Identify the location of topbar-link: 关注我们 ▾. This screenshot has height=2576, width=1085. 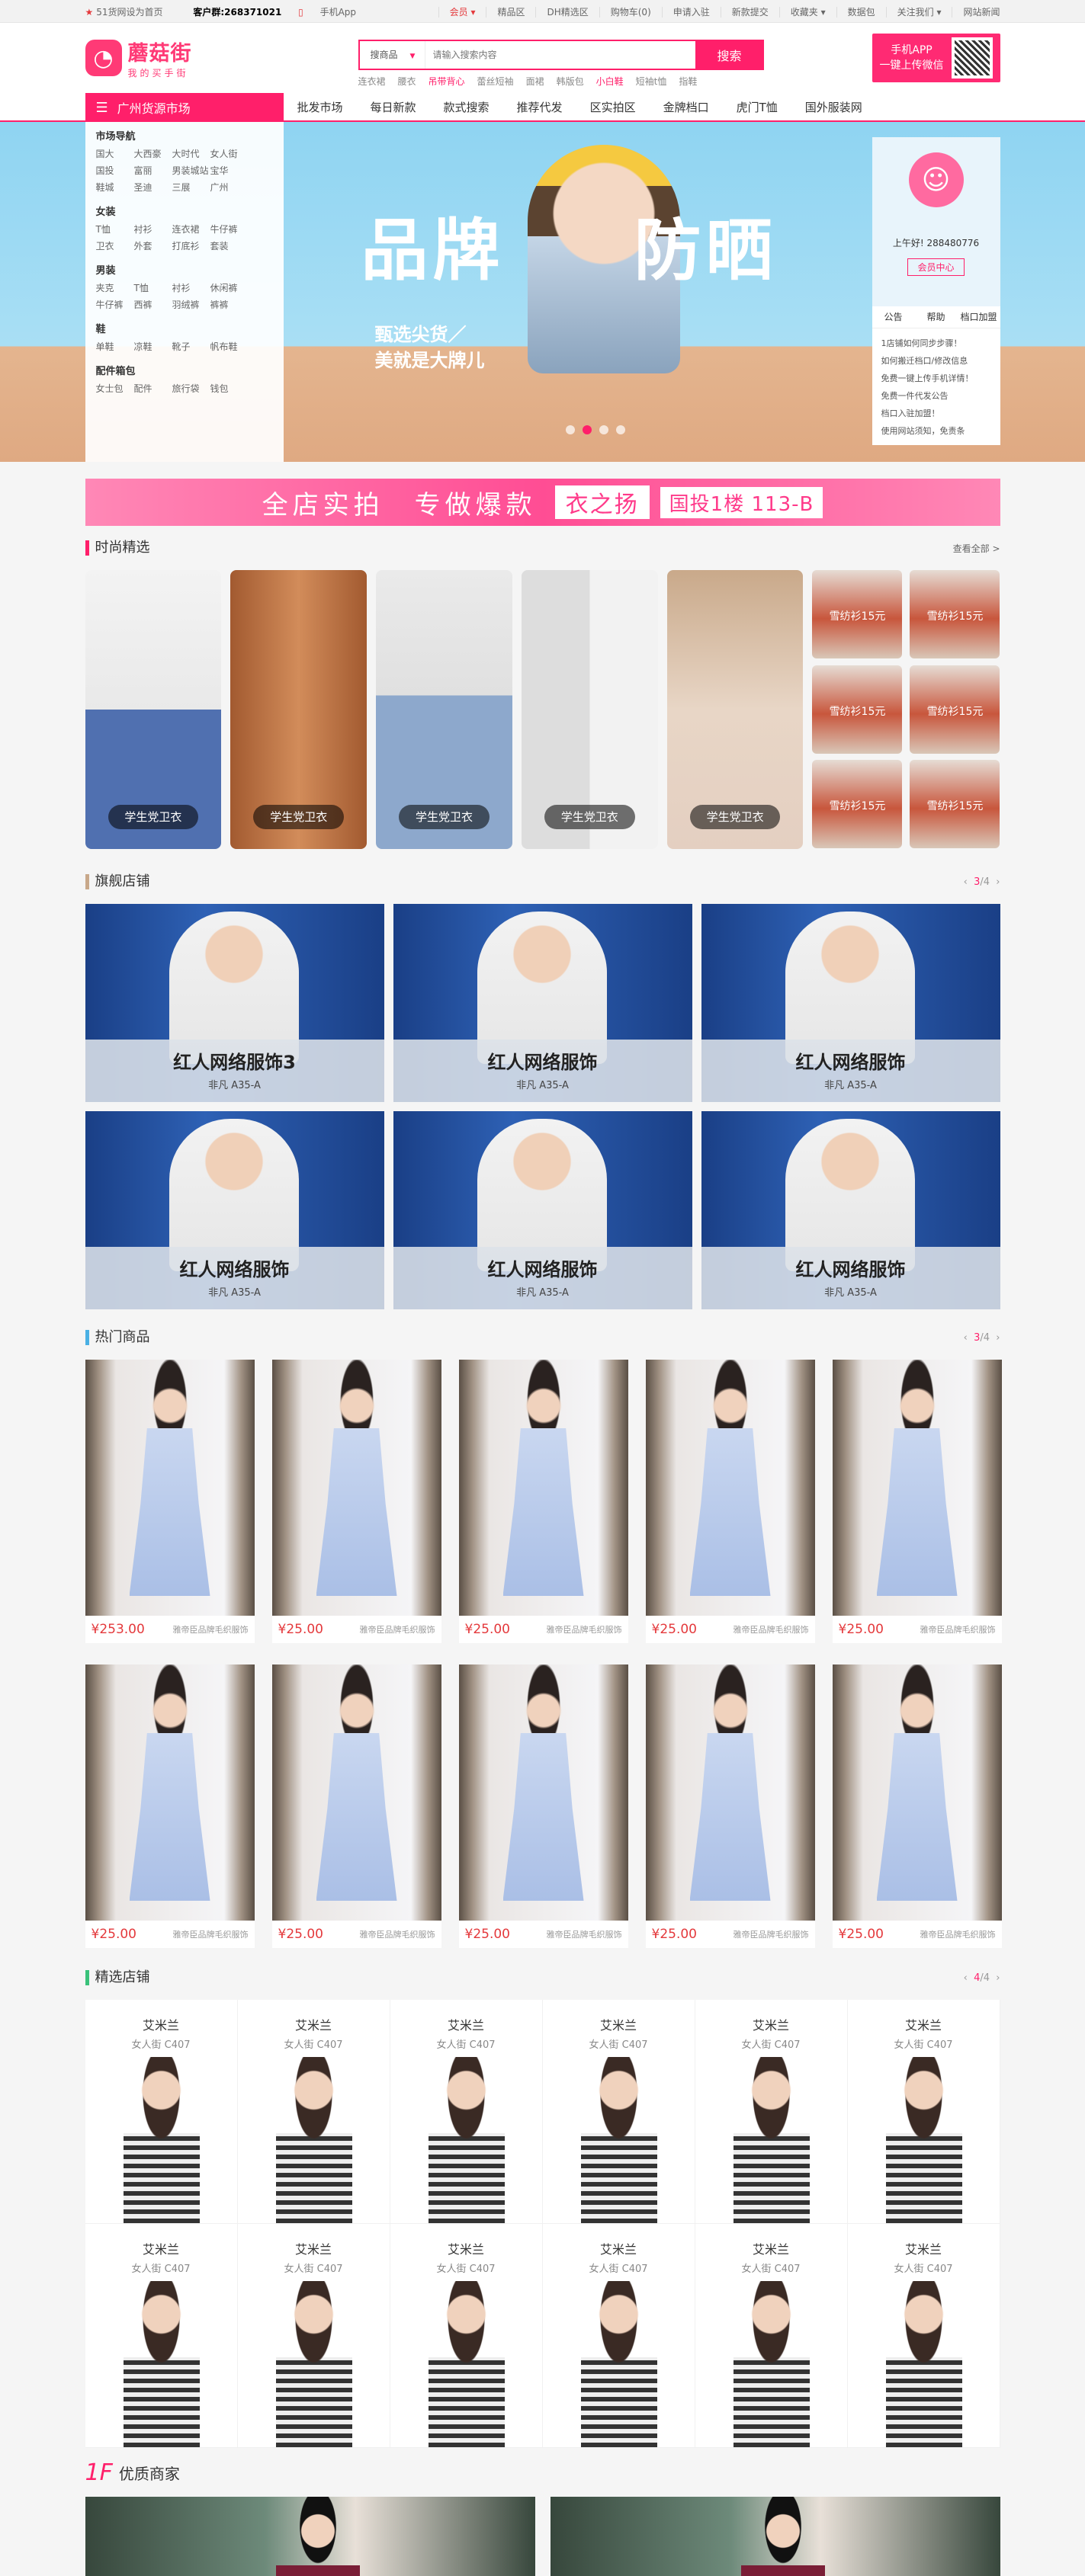
(913, 12).